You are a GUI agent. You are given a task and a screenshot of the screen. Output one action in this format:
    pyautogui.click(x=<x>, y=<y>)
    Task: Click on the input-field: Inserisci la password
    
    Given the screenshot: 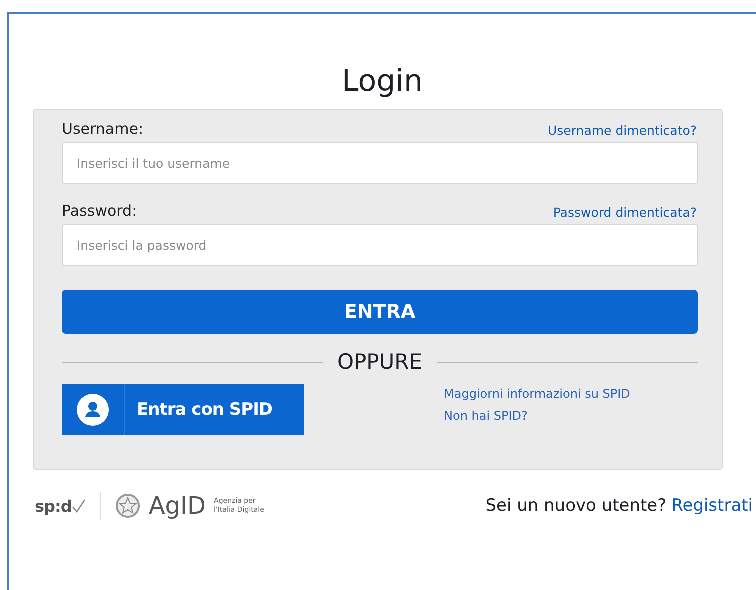 What is the action you would take?
    pyautogui.click(x=380, y=245)
    